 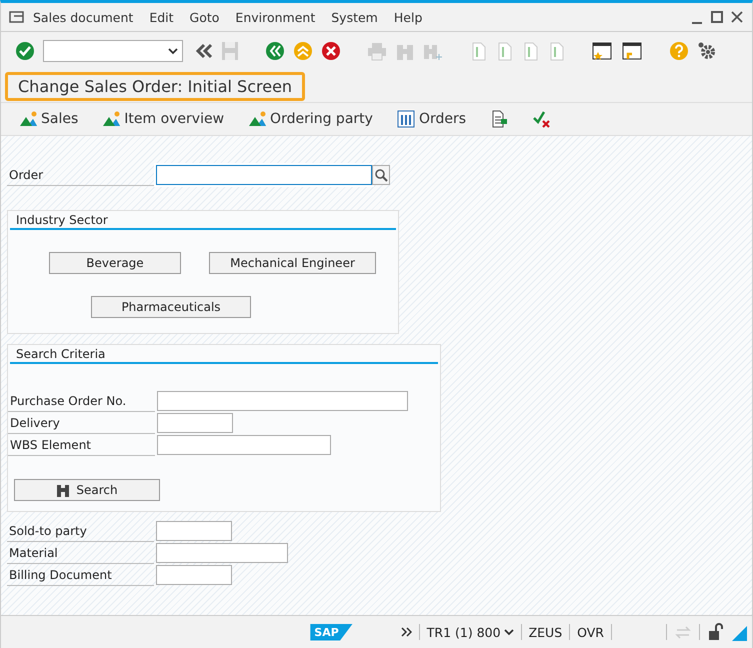 I want to click on checkmark-icon, so click(x=25, y=51).